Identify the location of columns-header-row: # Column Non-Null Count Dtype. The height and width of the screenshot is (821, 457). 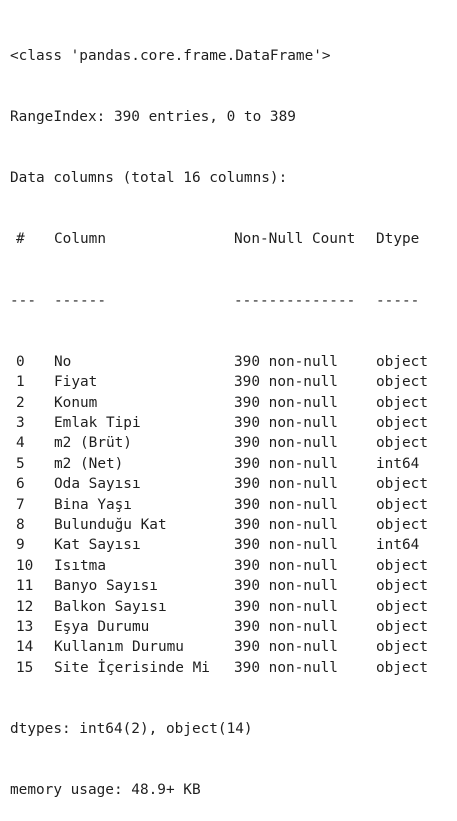
(233, 239).